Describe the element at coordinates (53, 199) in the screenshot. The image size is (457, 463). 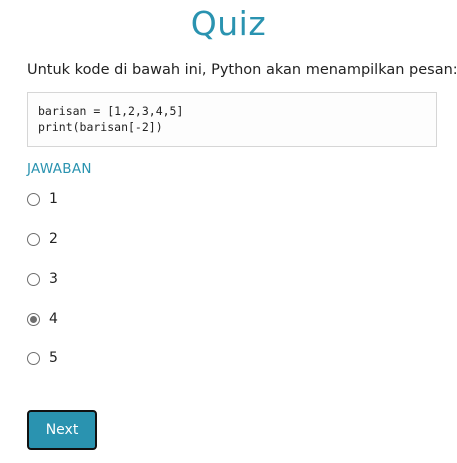
I see `option-label: 1` at that location.